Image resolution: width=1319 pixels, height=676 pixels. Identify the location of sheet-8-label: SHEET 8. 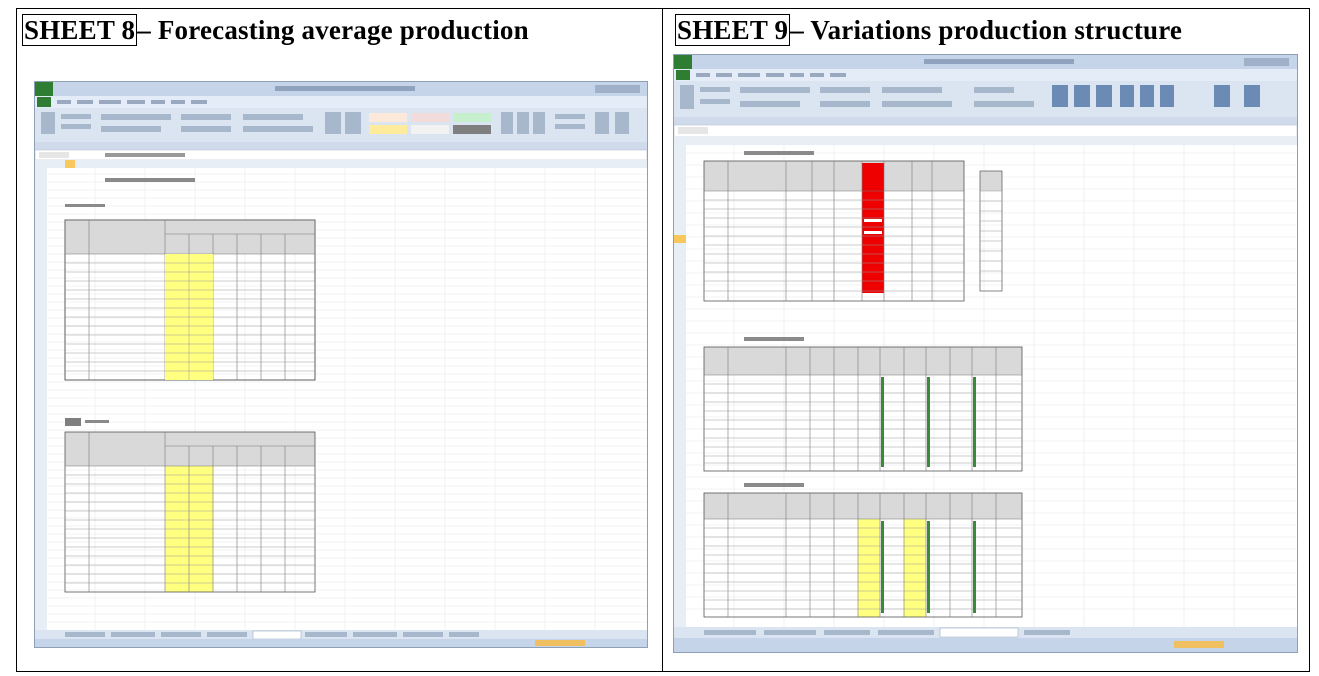
(80, 30).